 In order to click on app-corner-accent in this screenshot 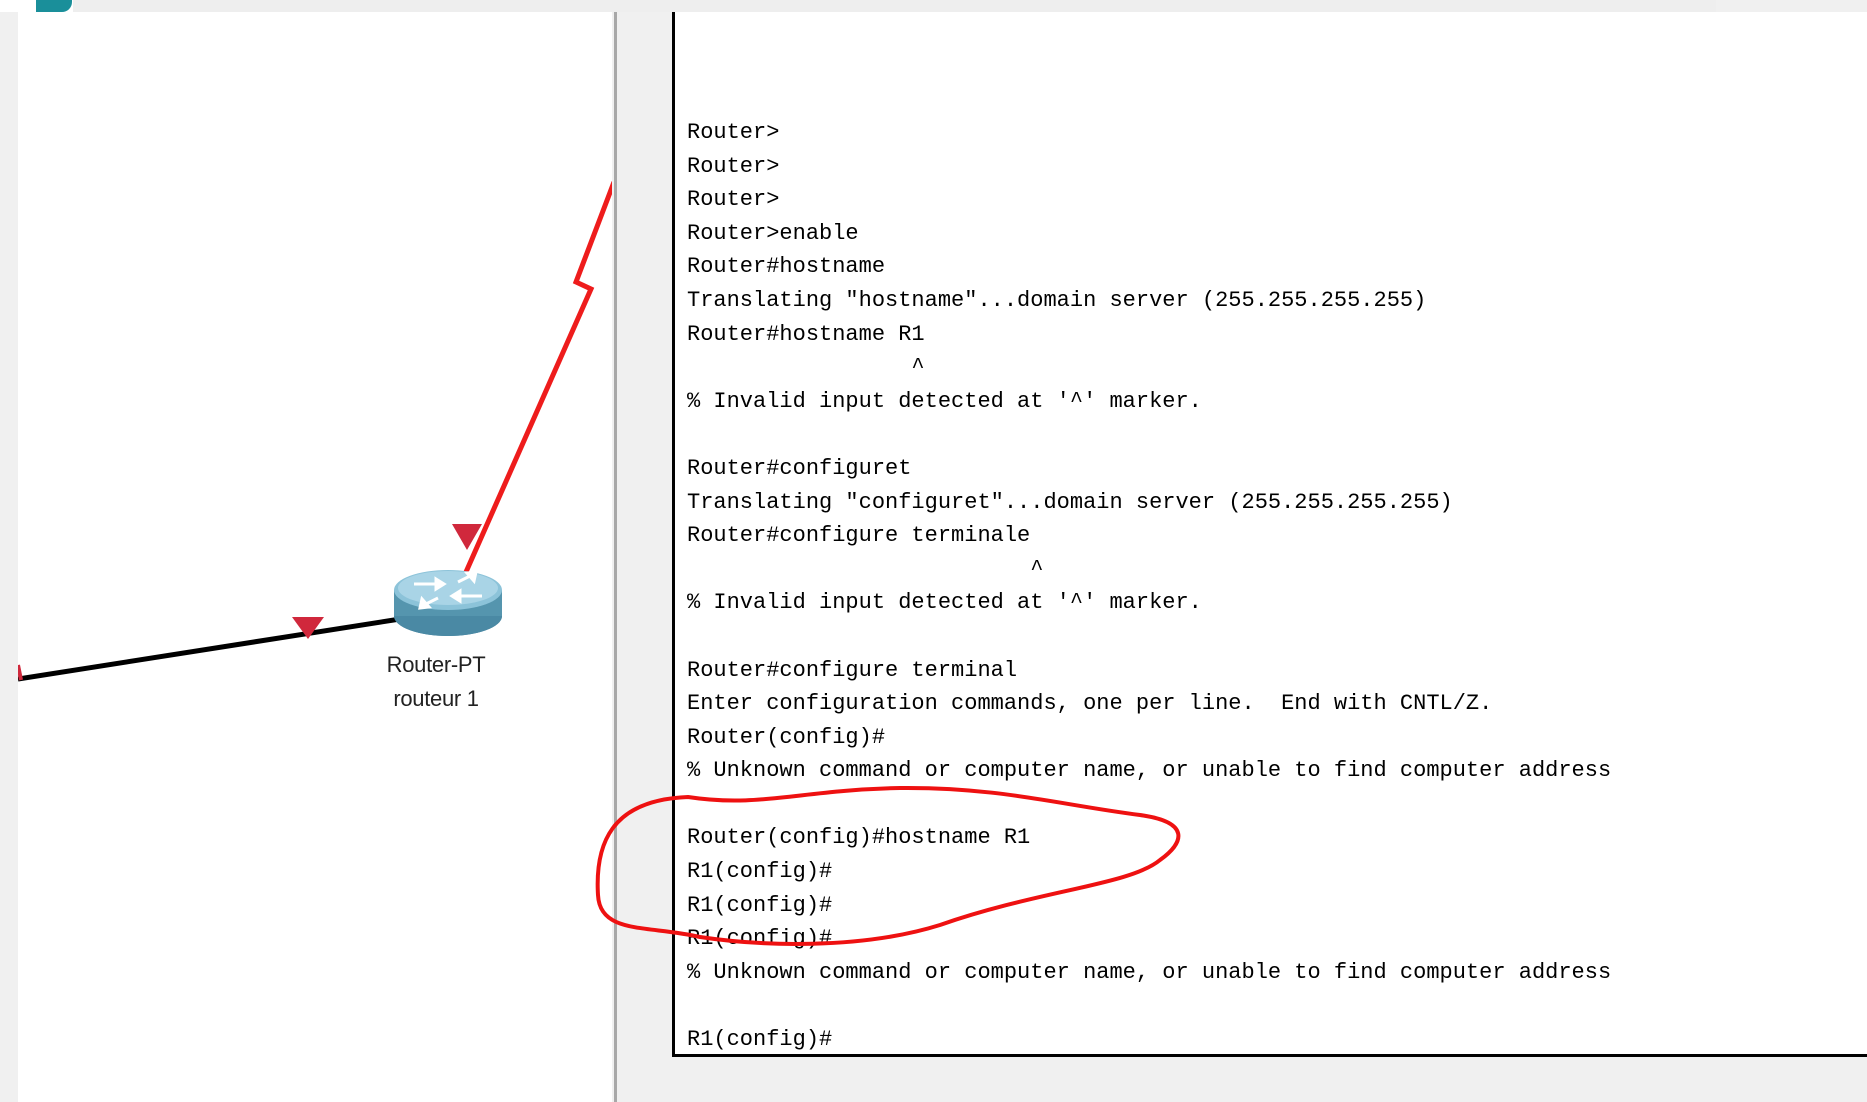, I will do `click(36, 6)`.